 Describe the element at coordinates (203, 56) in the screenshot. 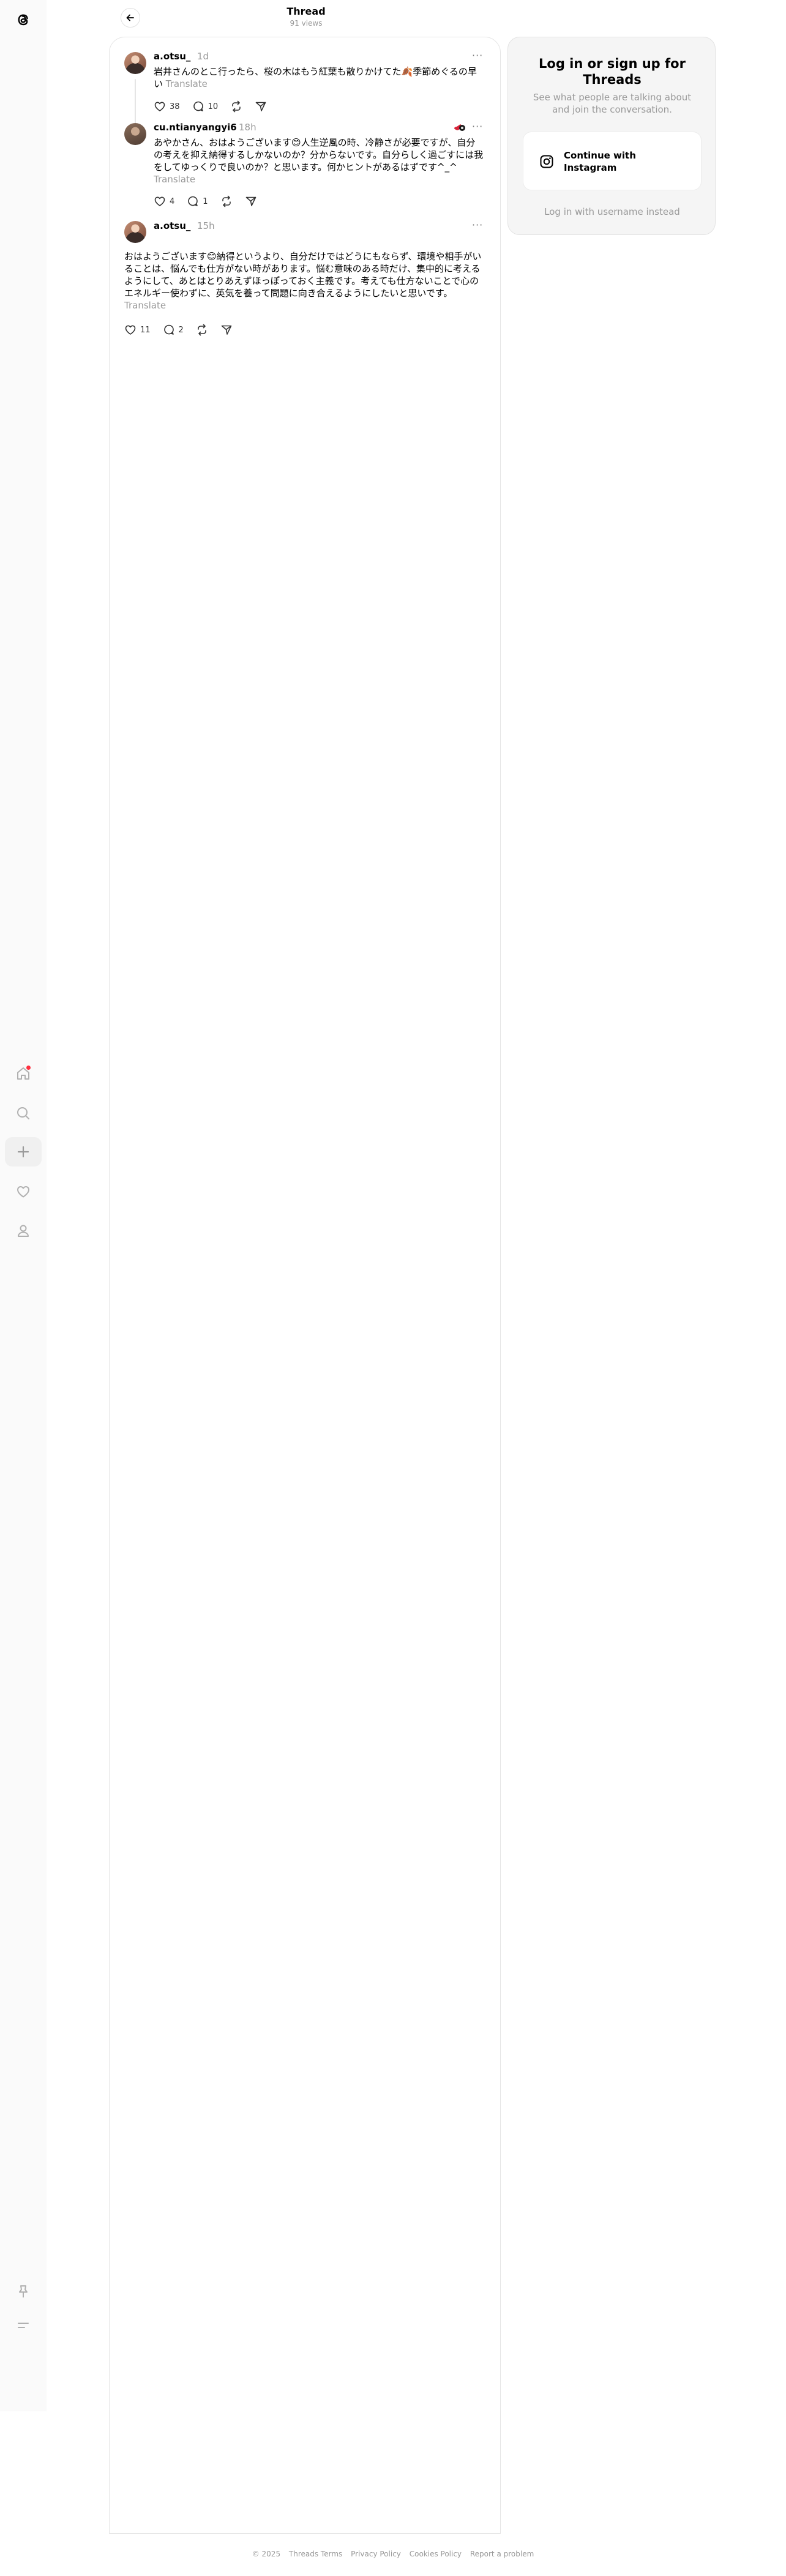

I see `post-time: 1d` at that location.